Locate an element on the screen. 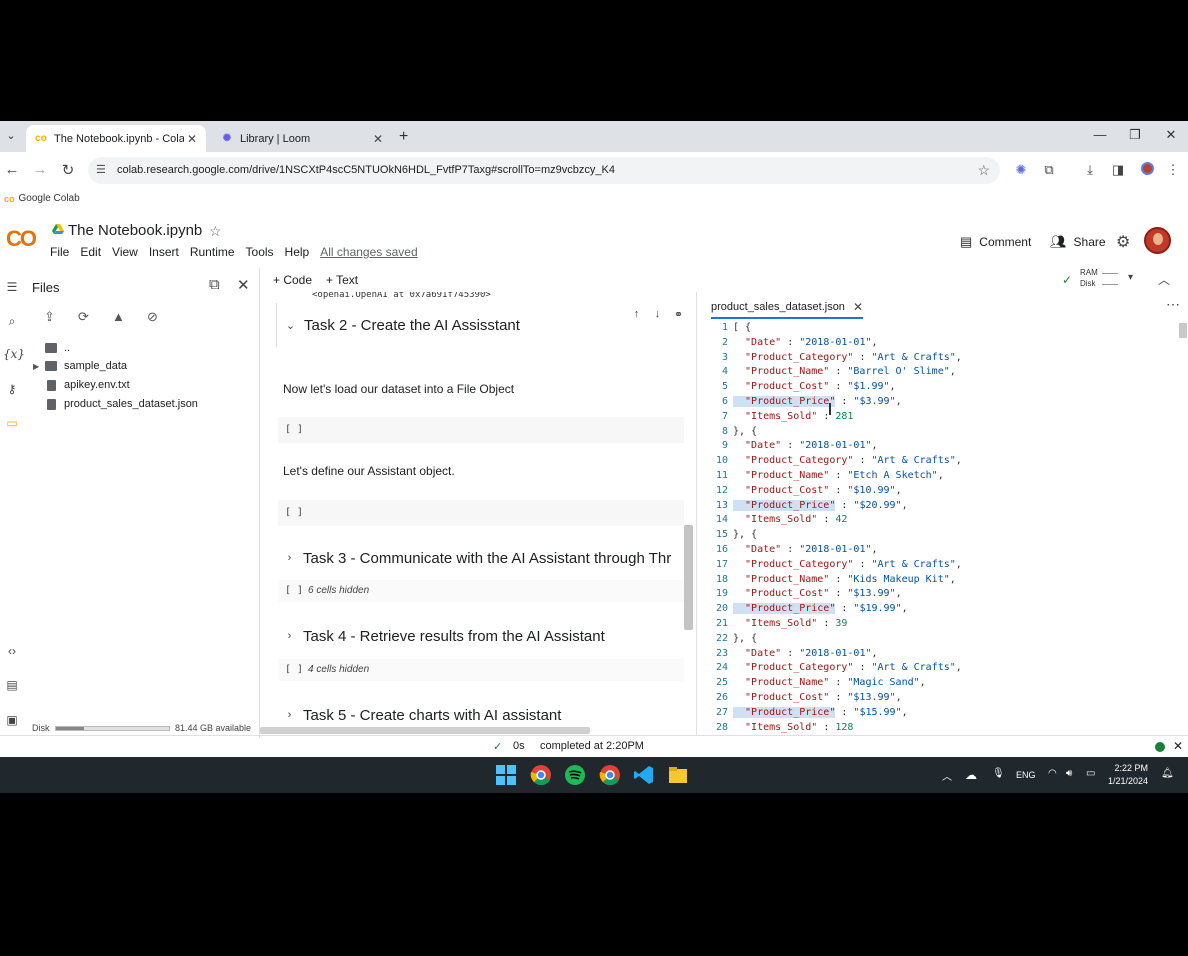  hidden-cells-row: [ ] 4 cells hidden is located at coordinates (481, 670).